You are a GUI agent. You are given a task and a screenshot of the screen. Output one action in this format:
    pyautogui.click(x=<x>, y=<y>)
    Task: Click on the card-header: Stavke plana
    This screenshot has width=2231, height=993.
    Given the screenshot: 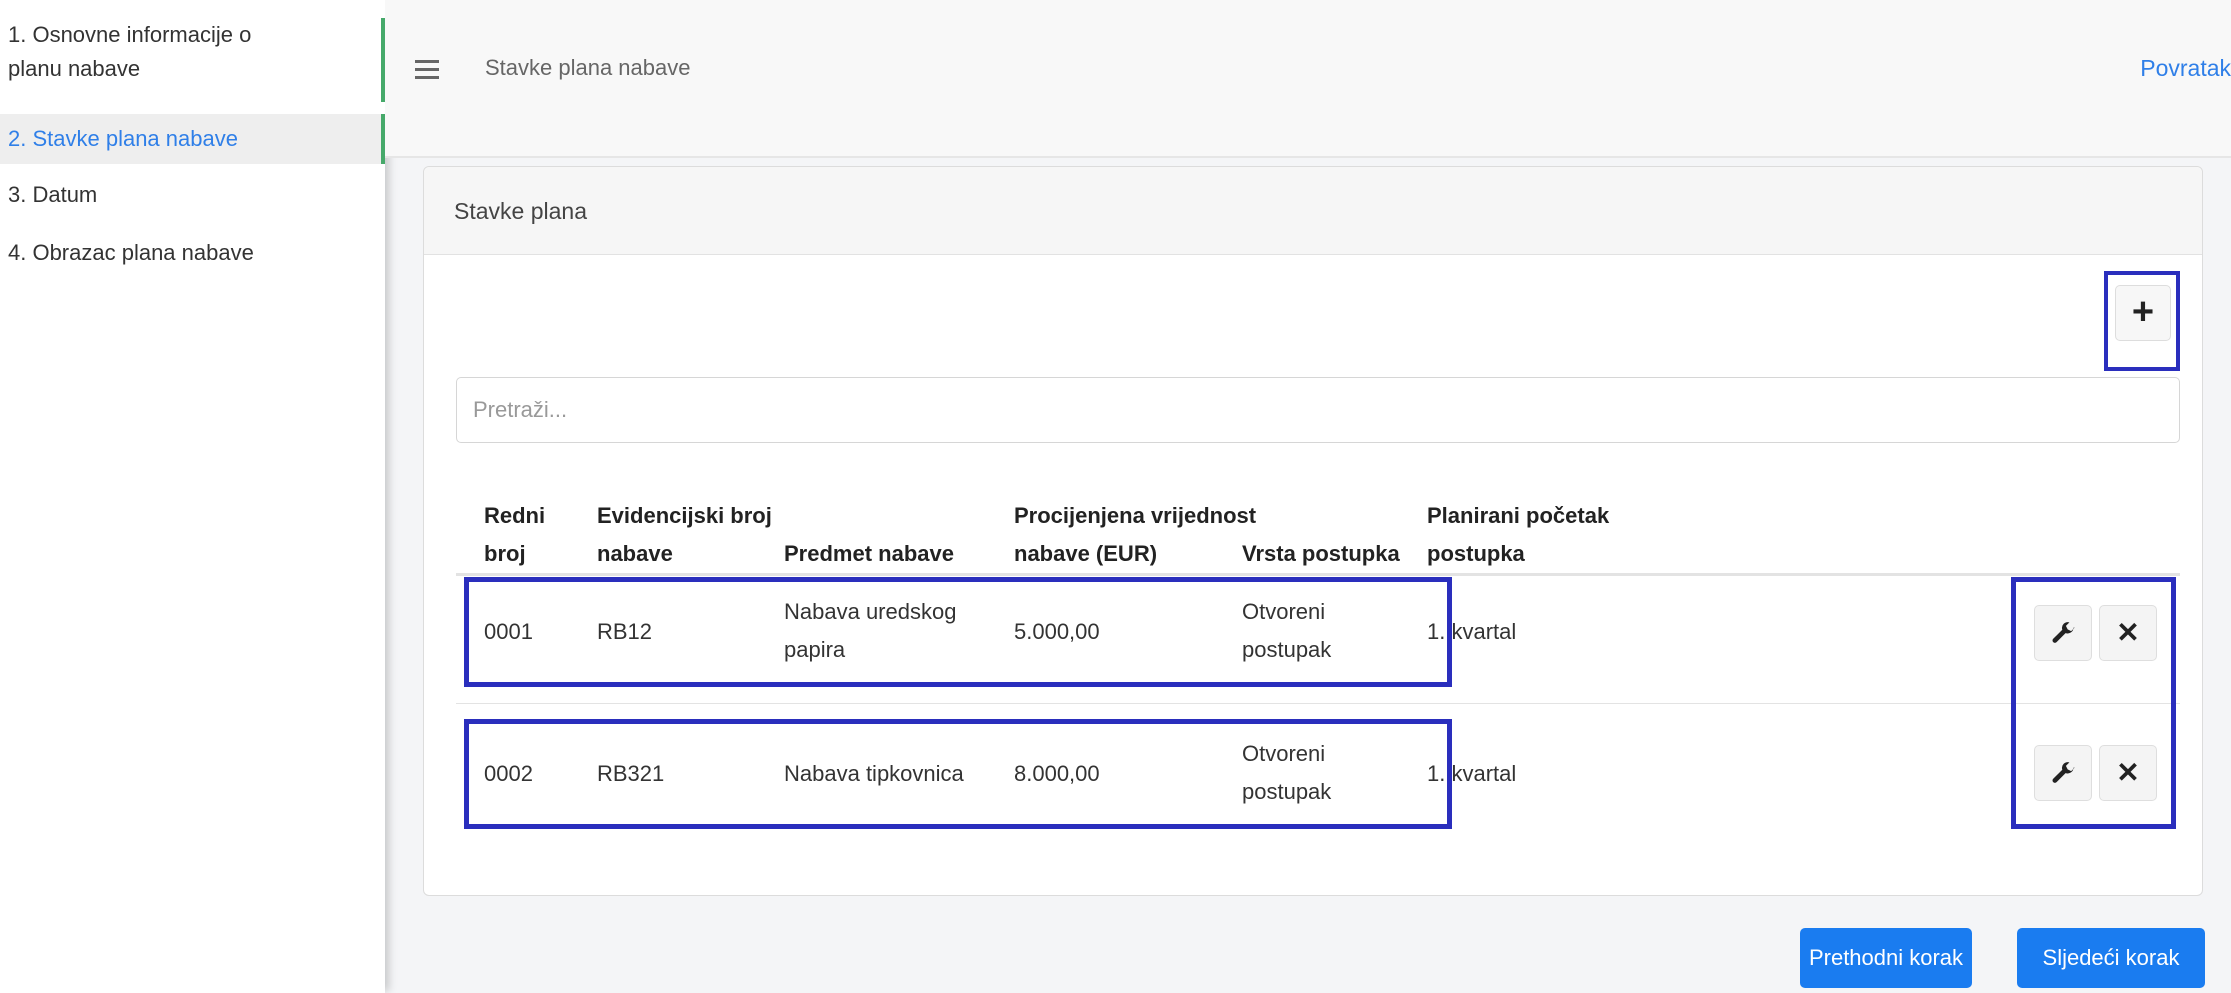 What is the action you would take?
    pyautogui.click(x=1313, y=211)
    